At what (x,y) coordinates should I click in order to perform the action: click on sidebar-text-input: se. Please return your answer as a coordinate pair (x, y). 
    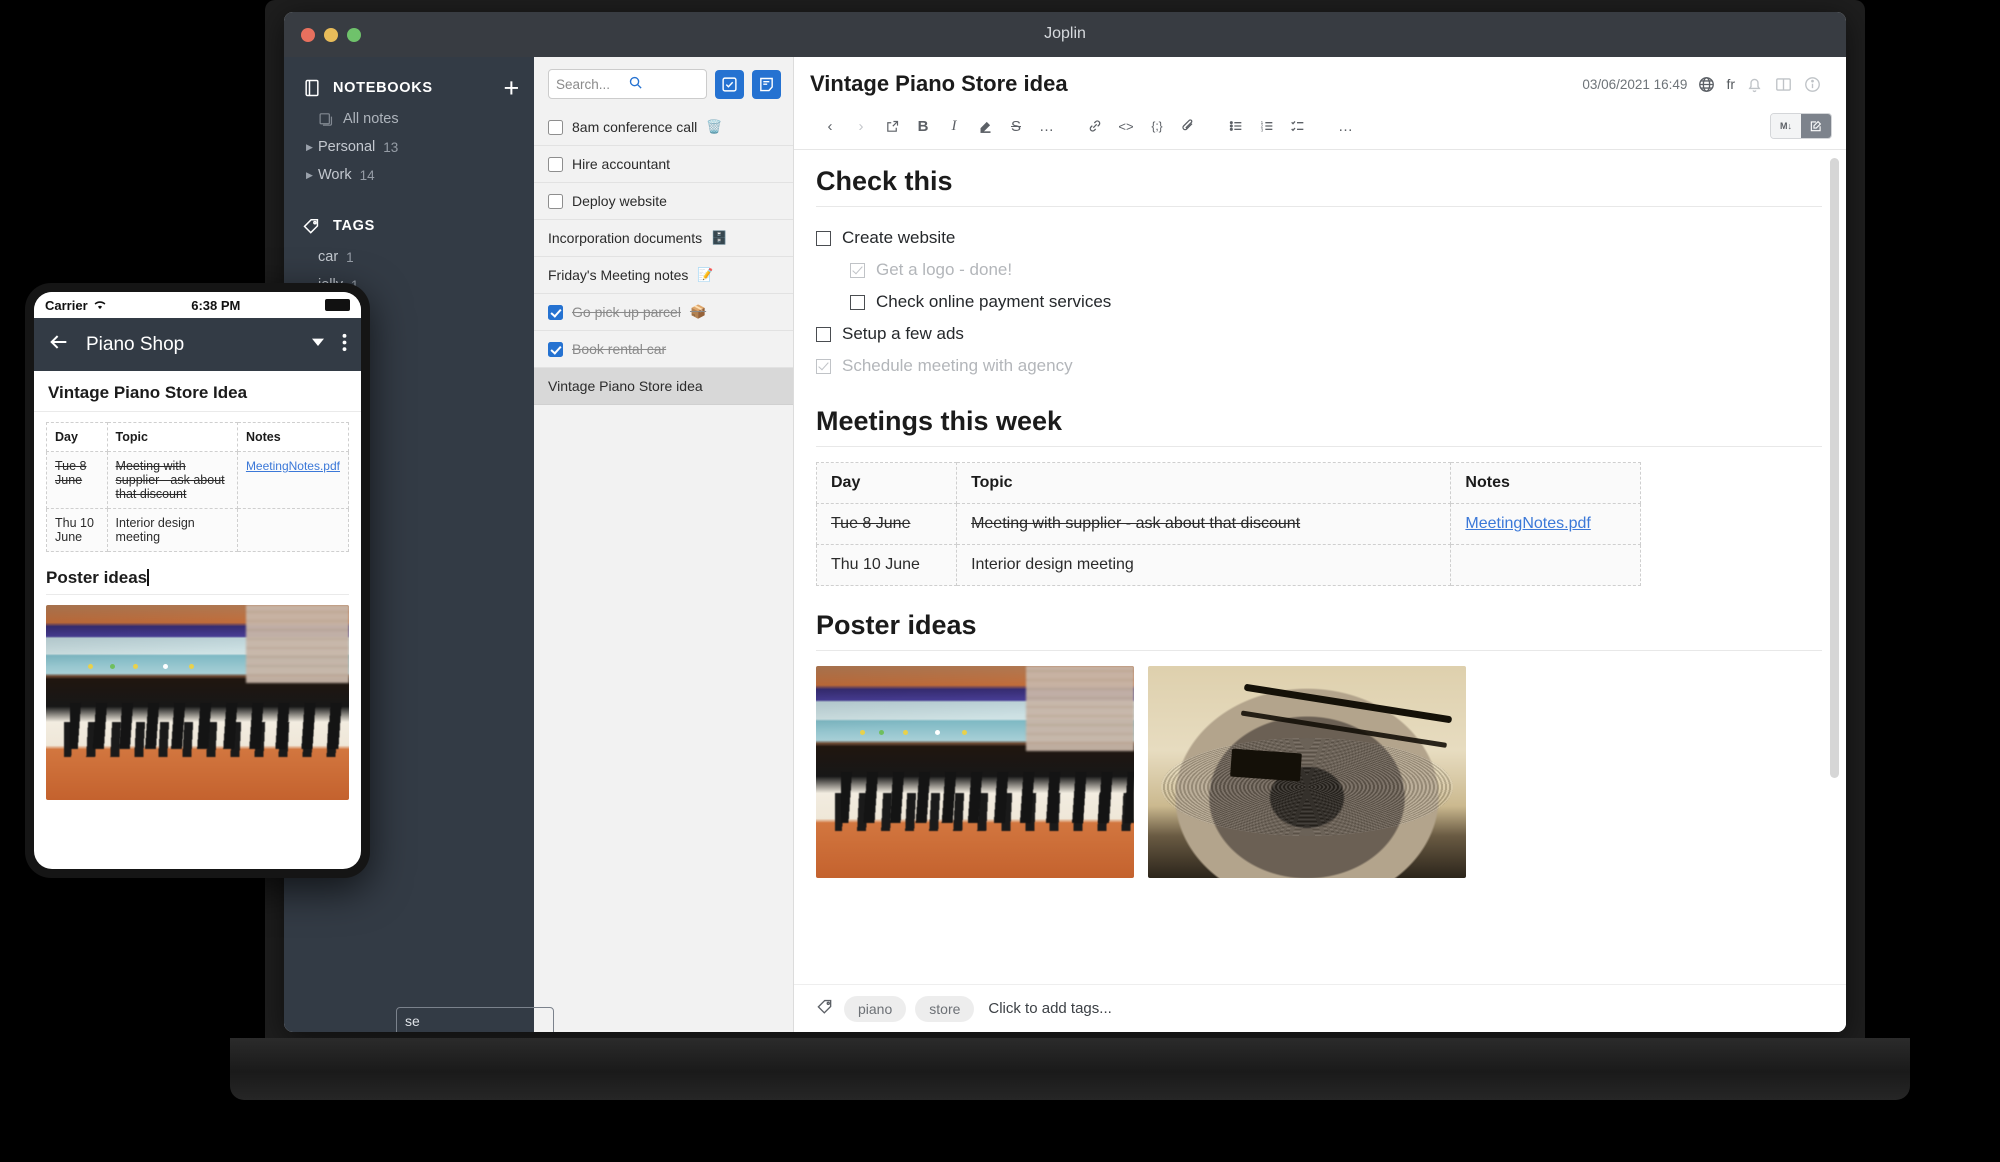
    Looking at the image, I should click on (475, 1019).